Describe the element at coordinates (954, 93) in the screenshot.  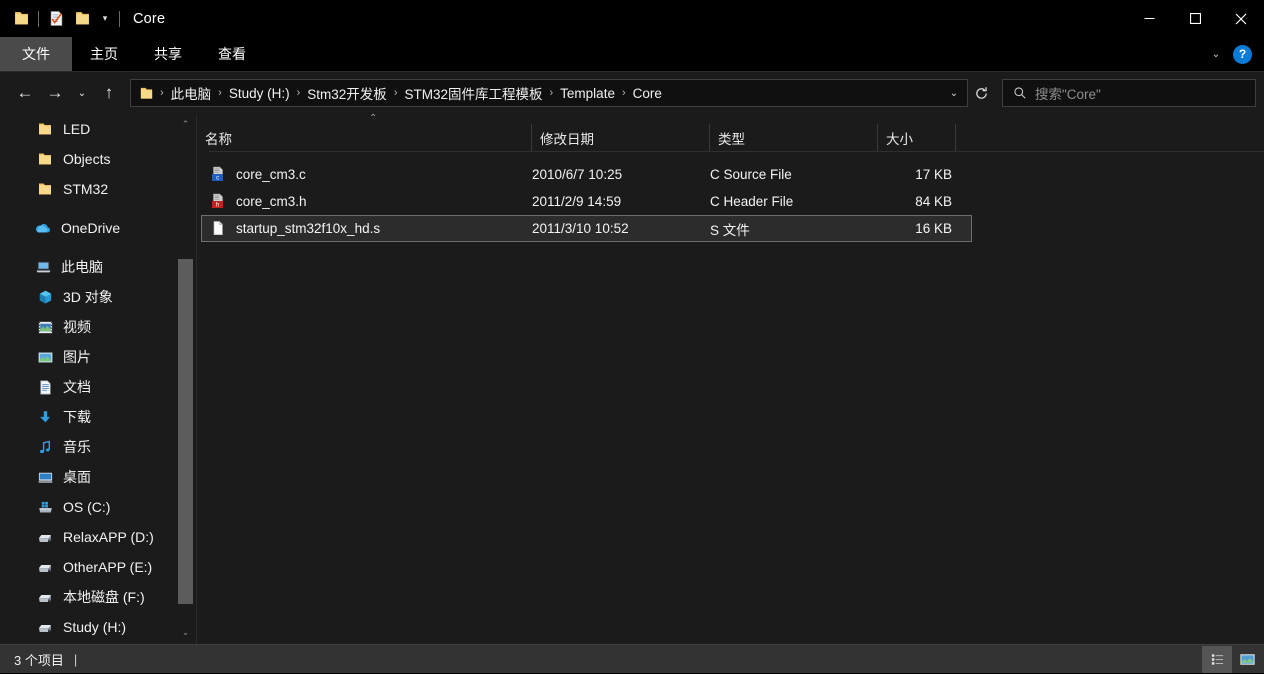
I see `address-history-chevron-icon: ⌄` at that location.